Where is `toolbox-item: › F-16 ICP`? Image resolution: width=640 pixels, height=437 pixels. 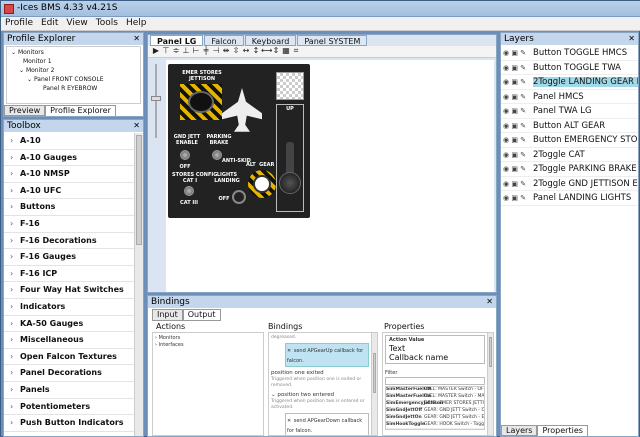 toolbox-item: › F-16 ICP is located at coordinates (69, 274).